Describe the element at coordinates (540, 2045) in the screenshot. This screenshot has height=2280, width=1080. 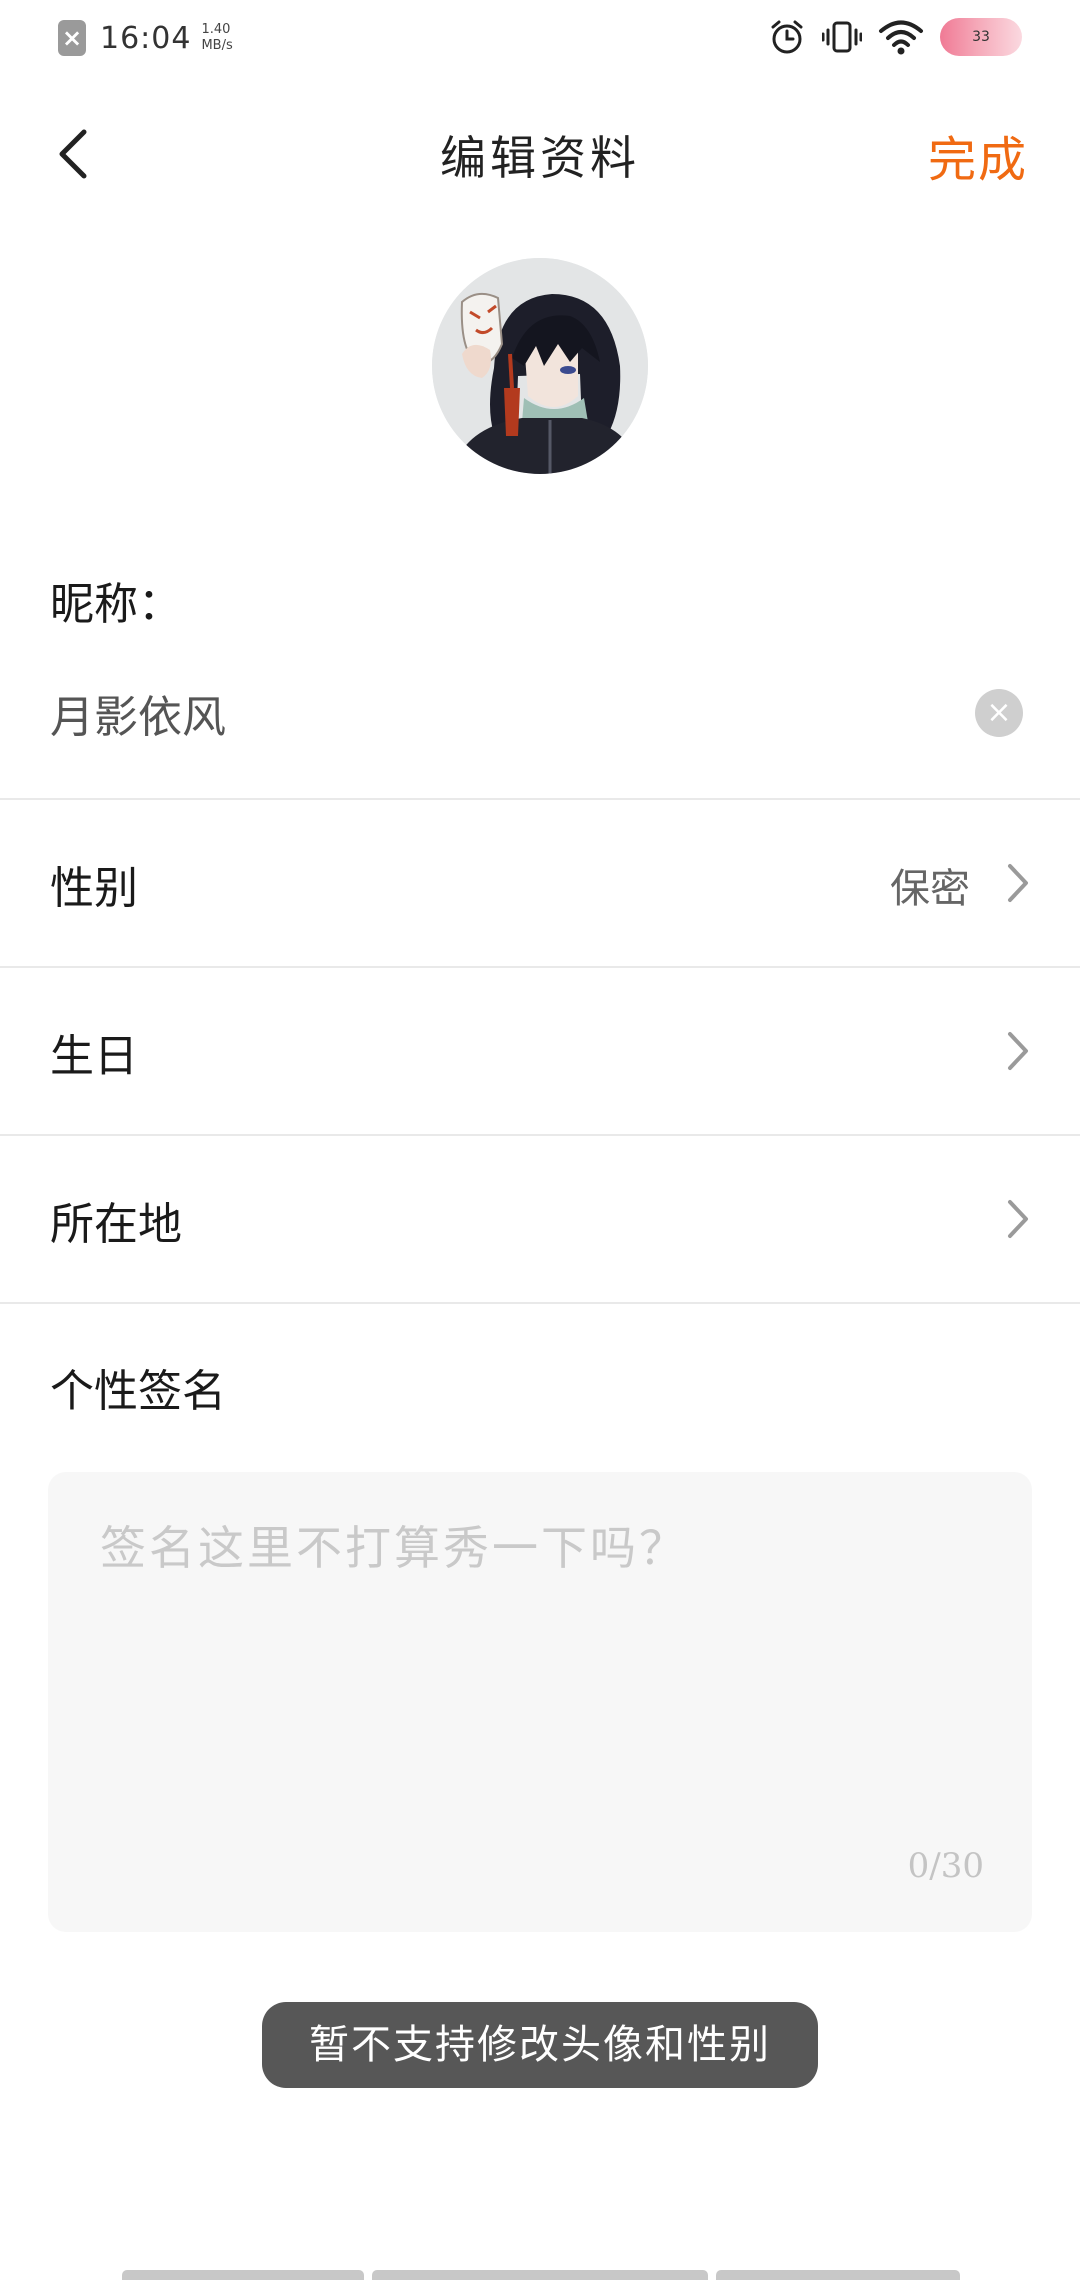
I see `toast-message: 暂不支持修改头像和性别` at that location.